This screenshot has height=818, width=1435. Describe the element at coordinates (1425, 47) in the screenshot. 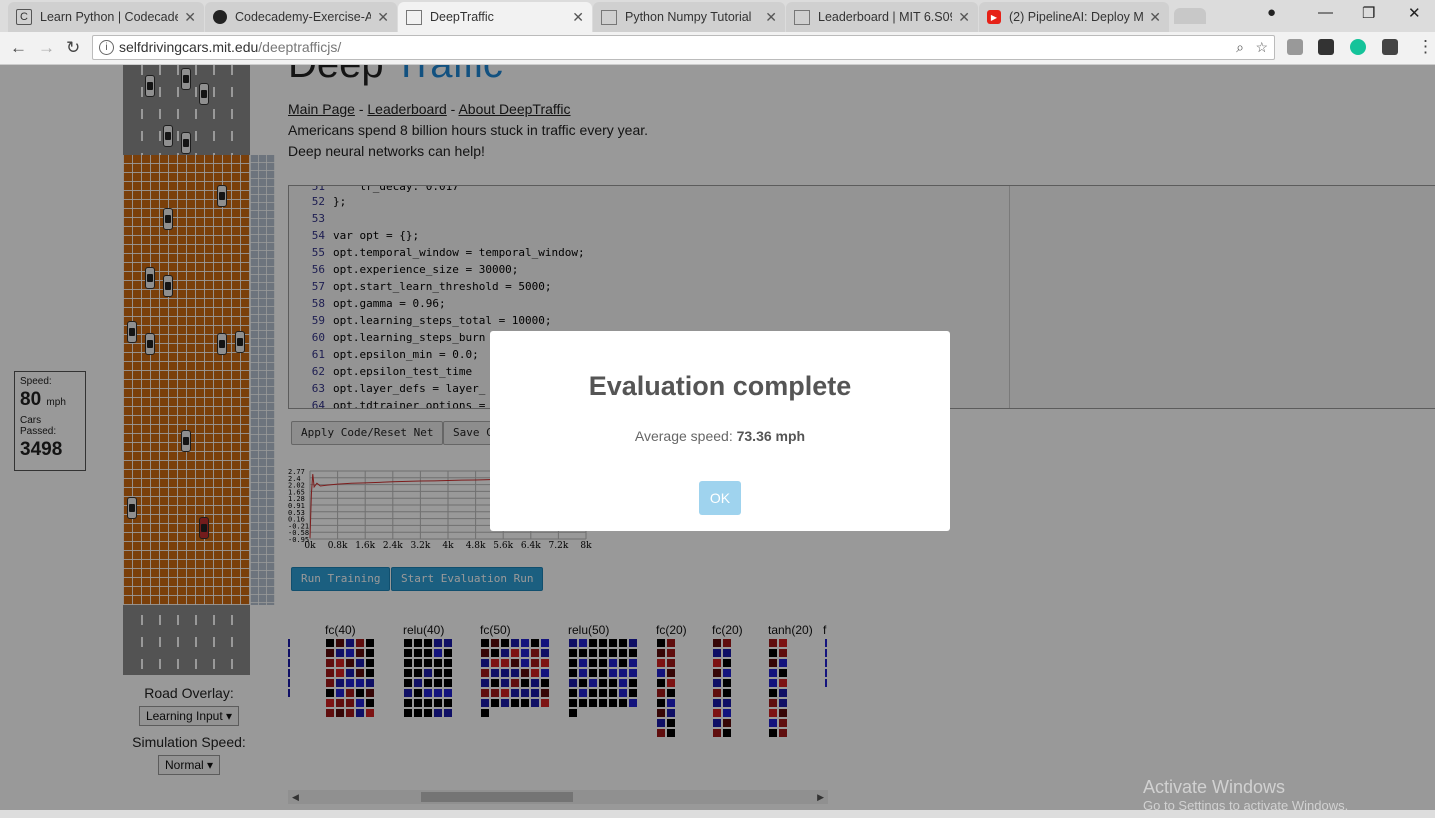

I see `menu-icon: ⋮` at that location.